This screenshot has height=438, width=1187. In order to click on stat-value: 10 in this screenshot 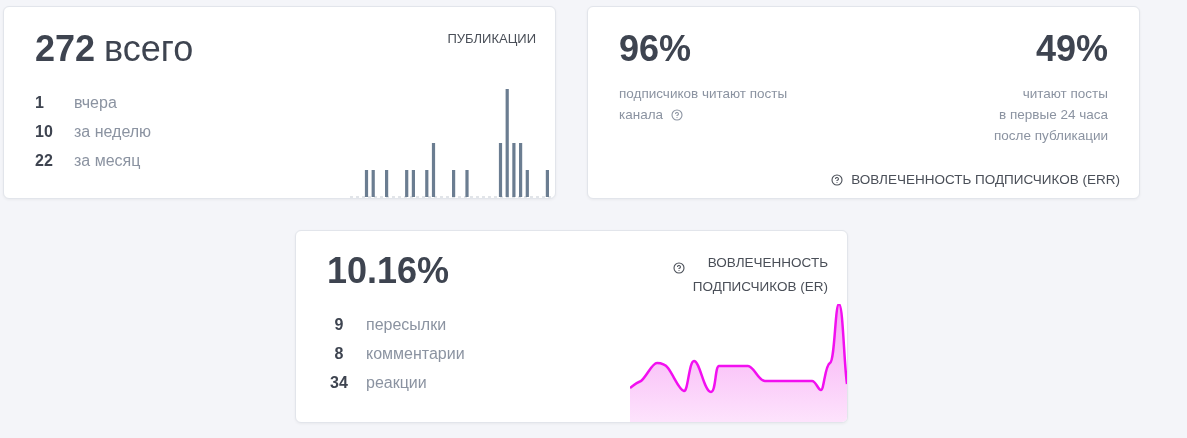, I will do `click(44, 132)`.